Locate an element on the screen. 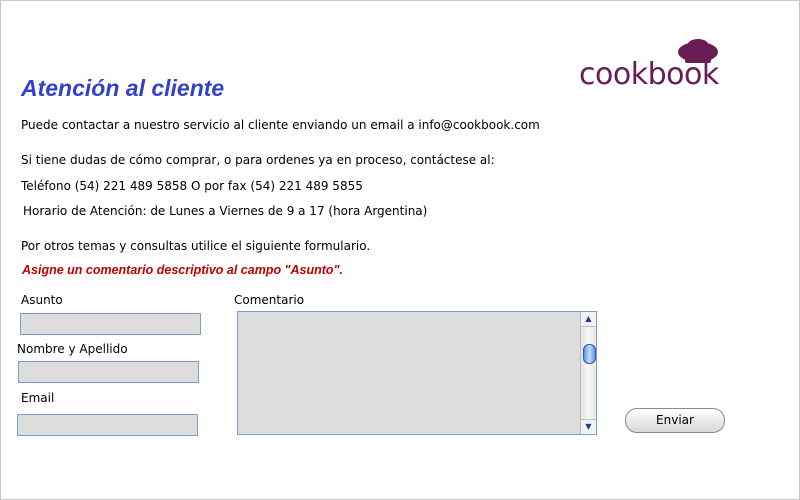 This screenshot has height=500, width=800. triangle-up-icon: ▲ is located at coordinates (588, 319).